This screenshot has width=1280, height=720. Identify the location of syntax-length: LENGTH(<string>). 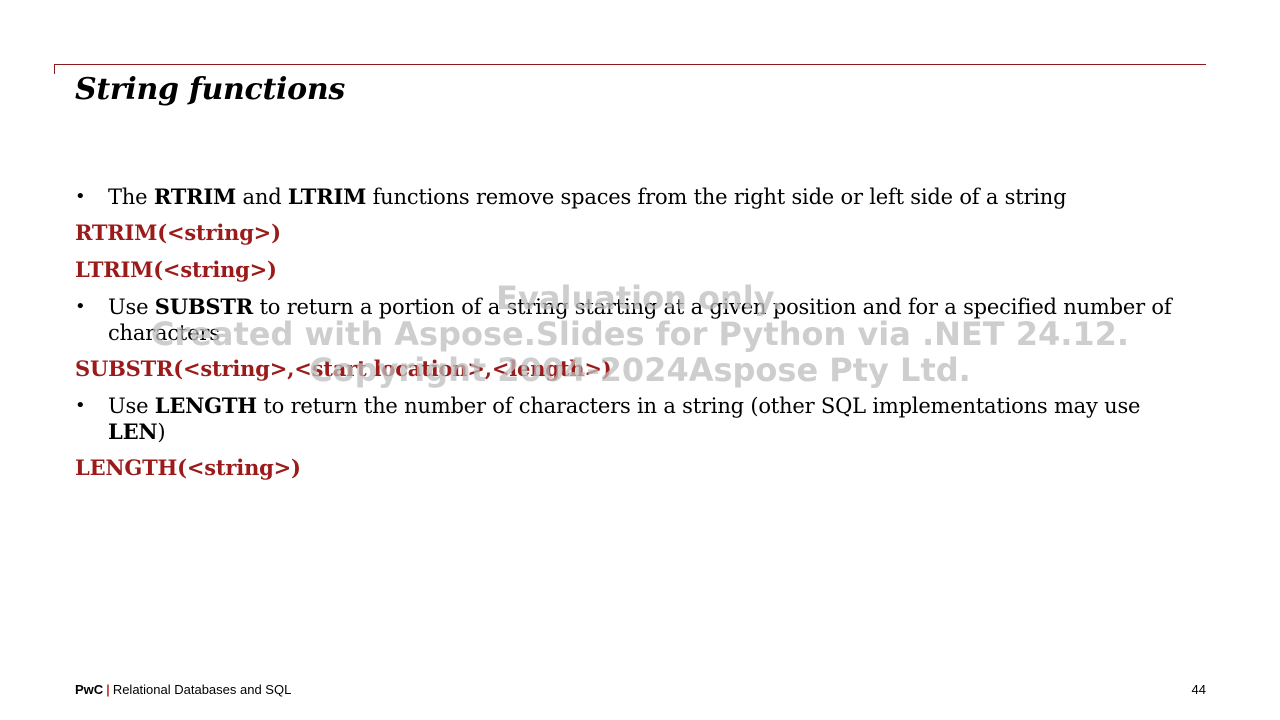
(188, 467).